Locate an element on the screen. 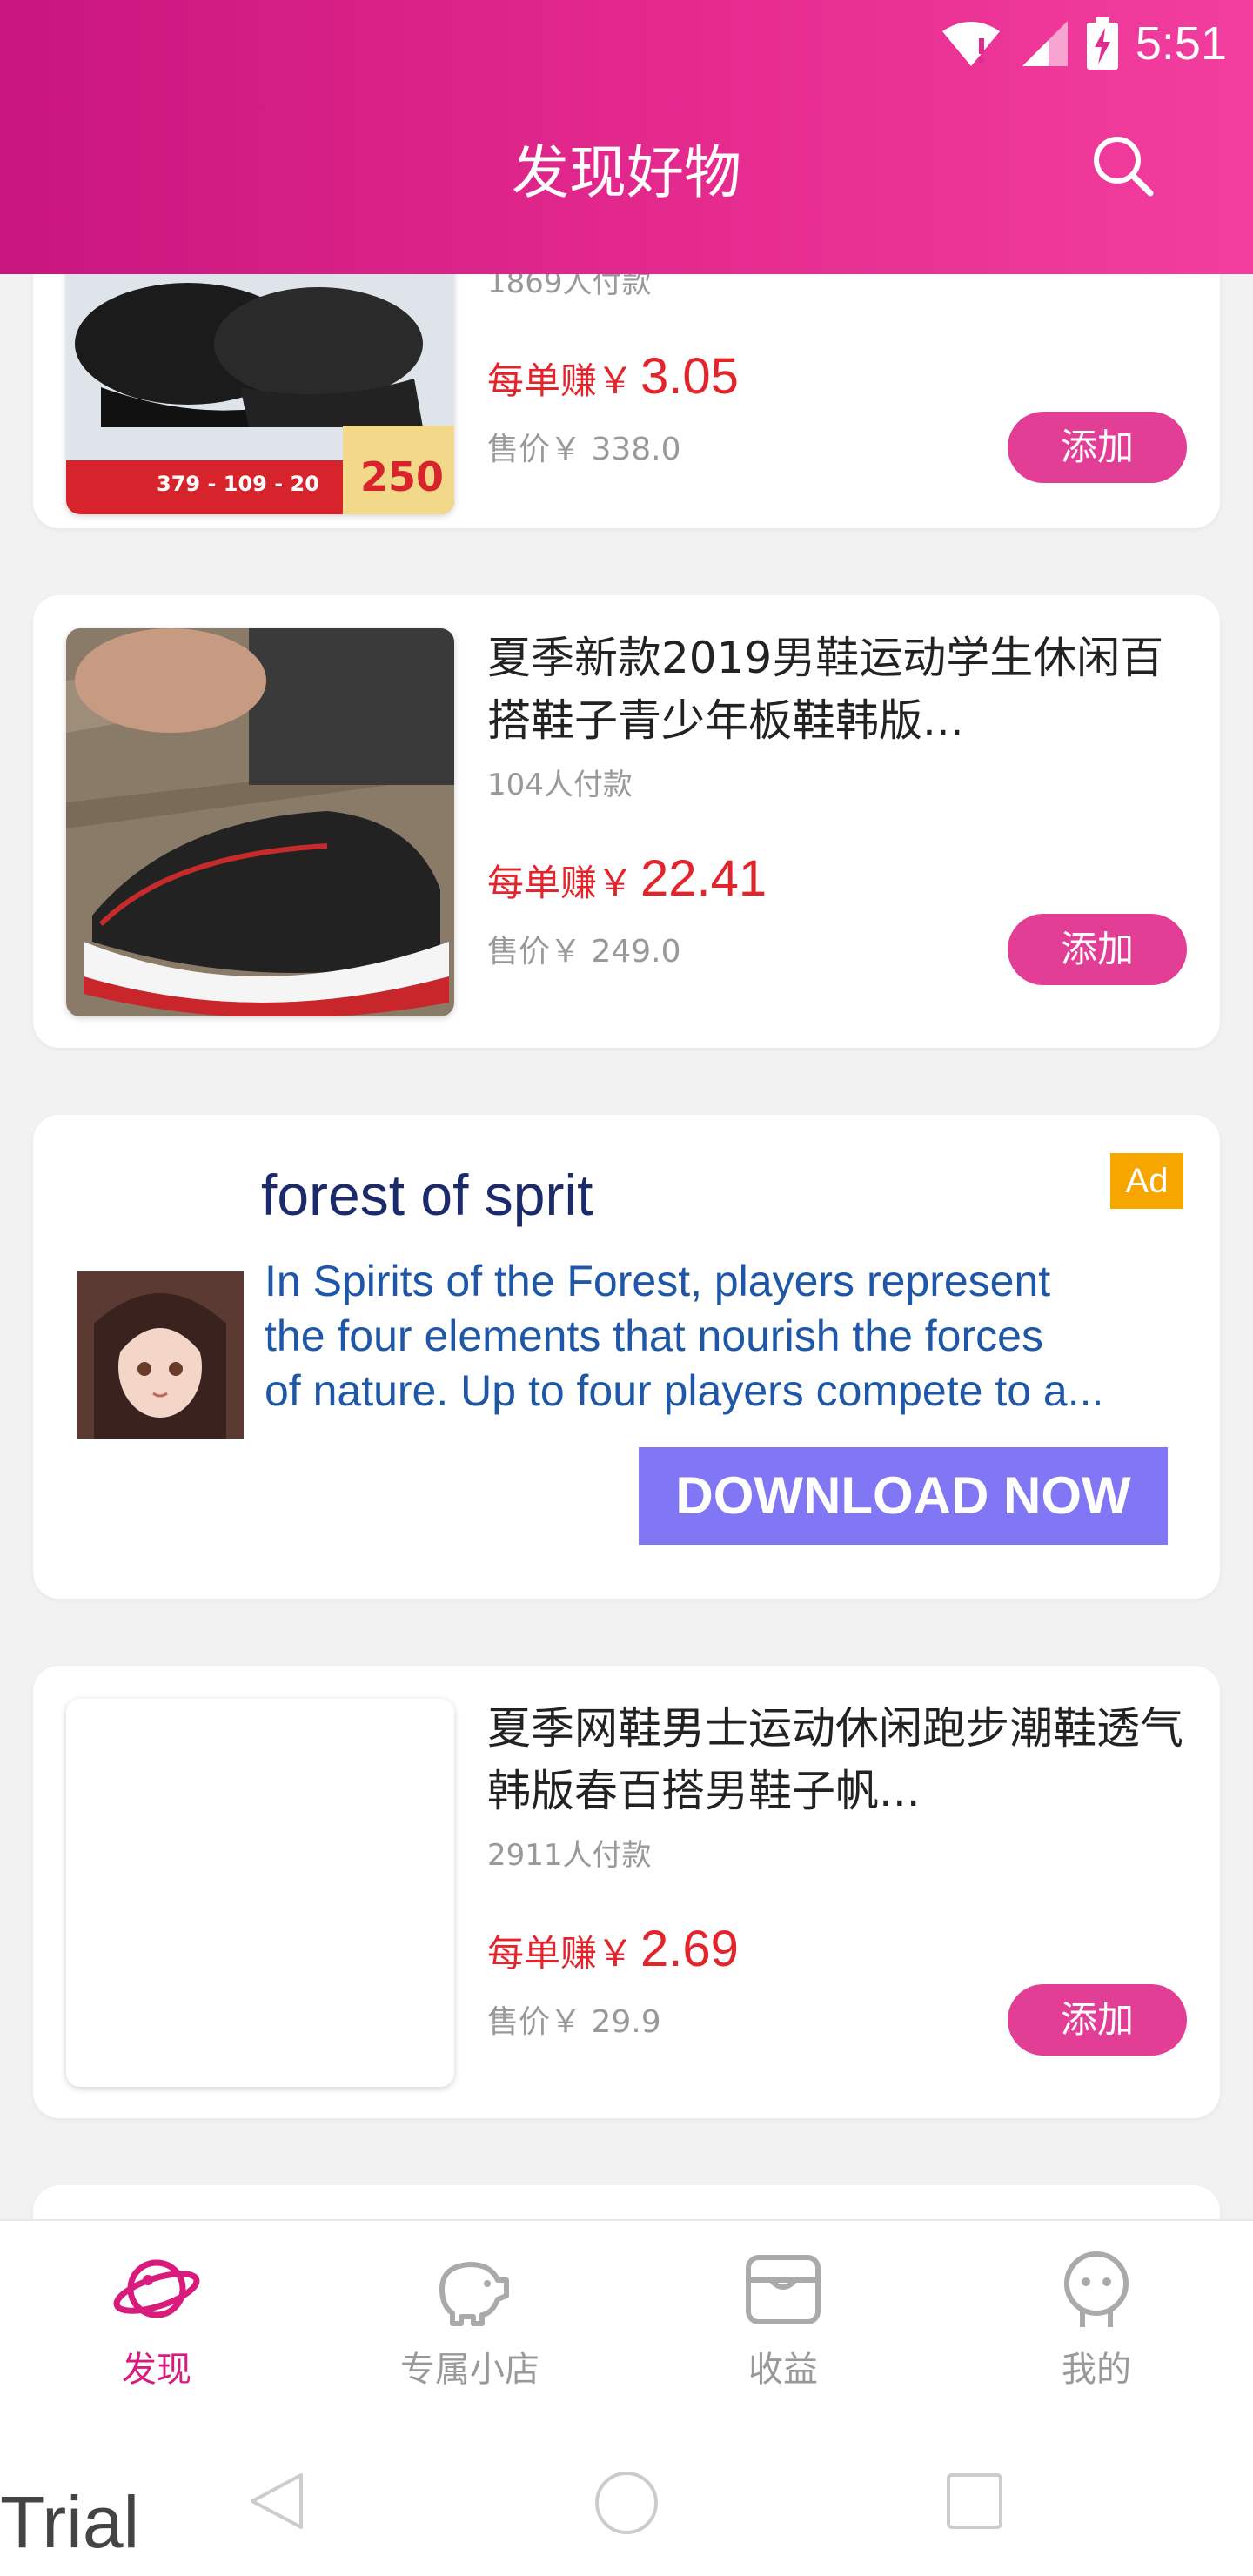 This screenshot has height=2576, width=1253. promo-price: 250 is located at coordinates (402, 476).